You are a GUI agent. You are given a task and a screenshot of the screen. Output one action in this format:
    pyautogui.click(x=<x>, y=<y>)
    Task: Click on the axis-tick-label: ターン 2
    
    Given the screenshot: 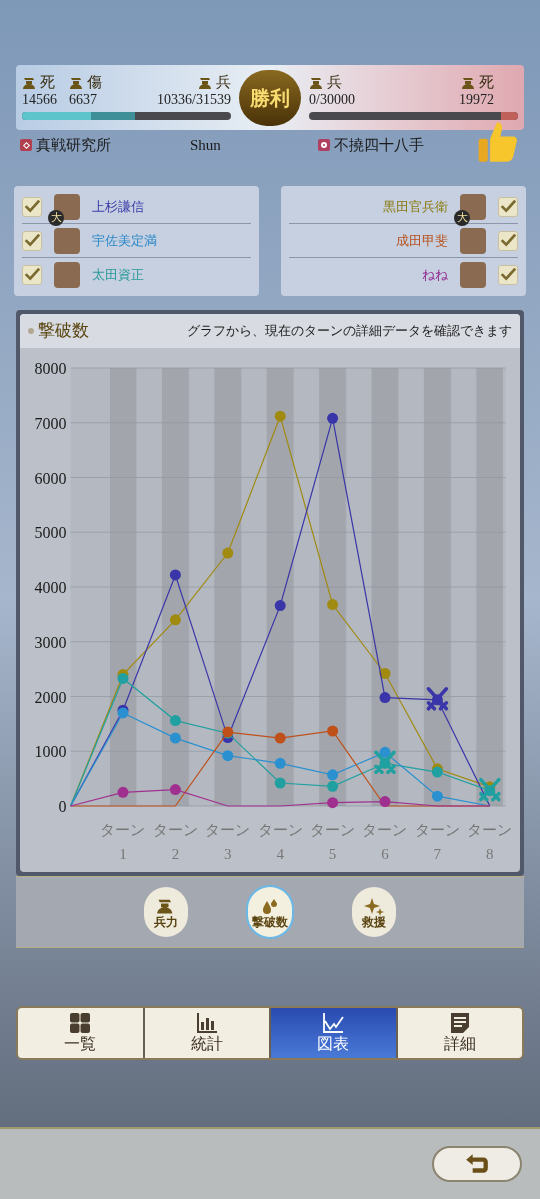 What is the action you would take?
    pyautogui.click(x=175, y=842)
    